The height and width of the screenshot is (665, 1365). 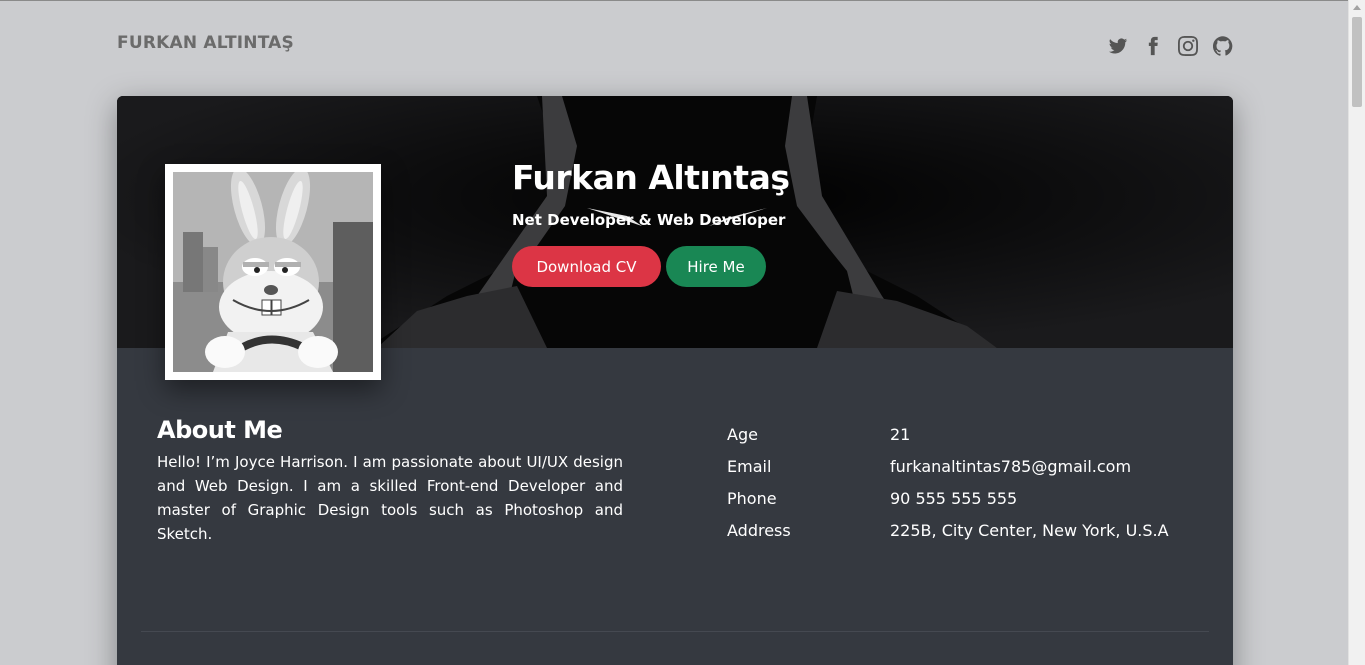 I want to click on hero-name: Furkan Altıntaş, so click(x=651, y=177).